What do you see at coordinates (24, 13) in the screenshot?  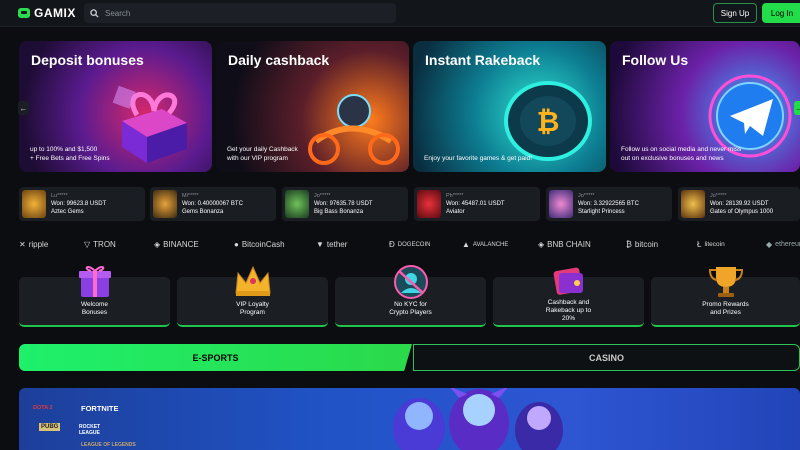 I see `gamepad-icon` at bounding box center [24, 13].